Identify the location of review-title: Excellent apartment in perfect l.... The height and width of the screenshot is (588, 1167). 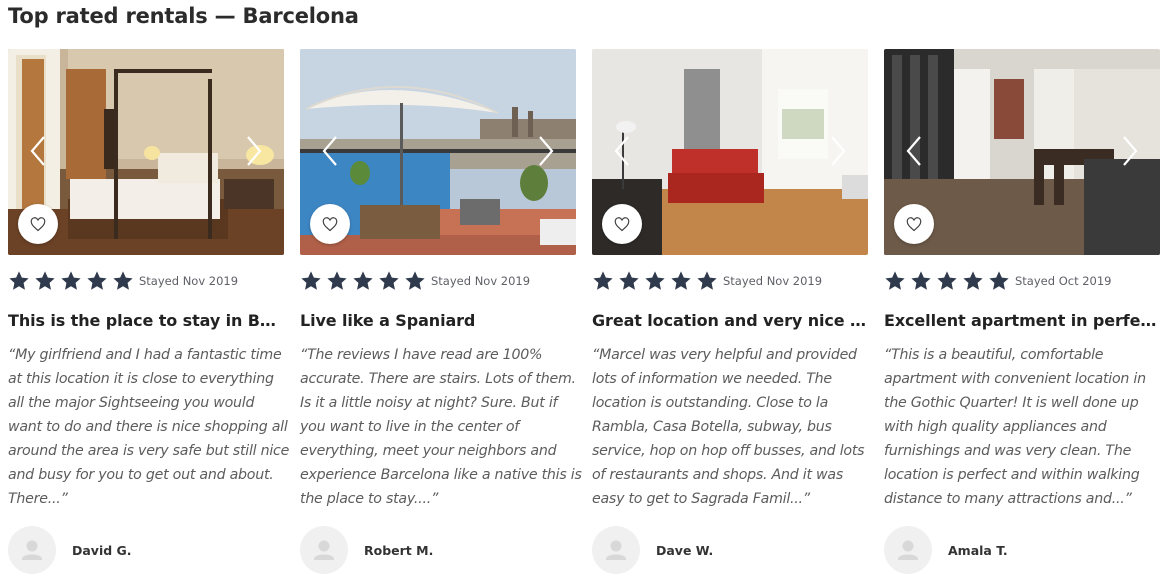
(1022, 320).